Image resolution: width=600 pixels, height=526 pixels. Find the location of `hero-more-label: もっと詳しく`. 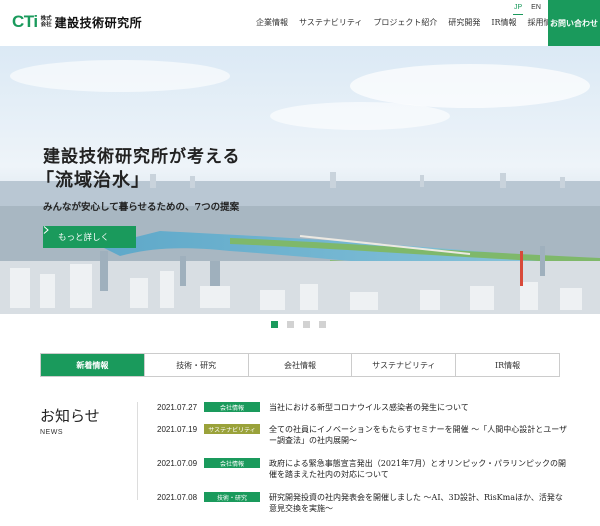

hero-more-label: もっと詳しく is located at coordinates (83, 238).